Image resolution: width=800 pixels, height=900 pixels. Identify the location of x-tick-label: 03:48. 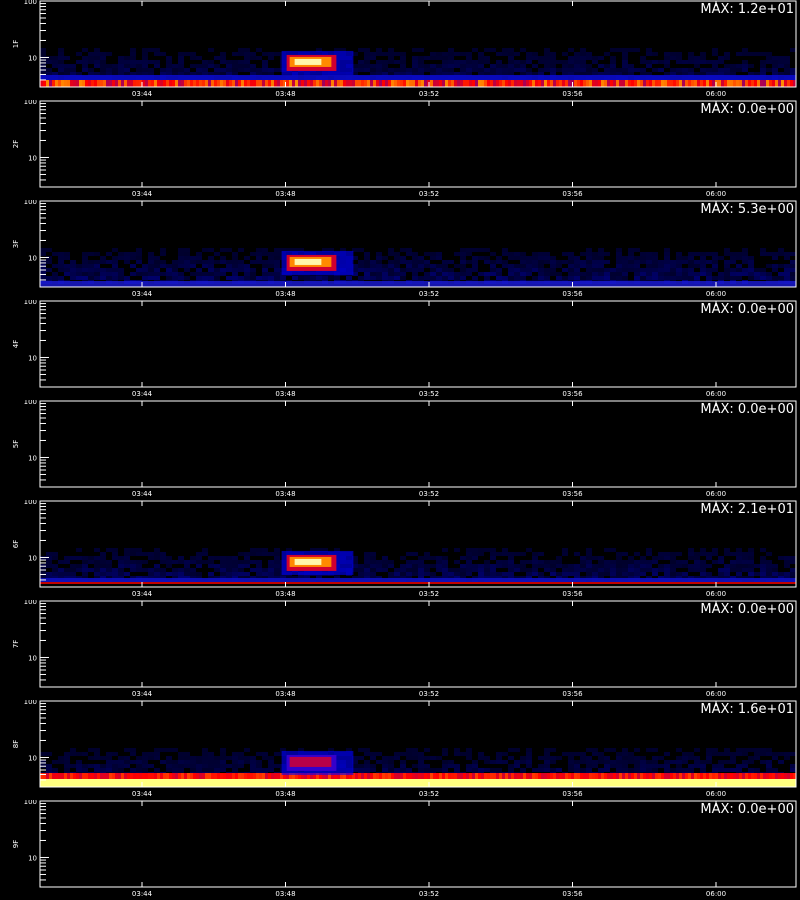
(285, 294).